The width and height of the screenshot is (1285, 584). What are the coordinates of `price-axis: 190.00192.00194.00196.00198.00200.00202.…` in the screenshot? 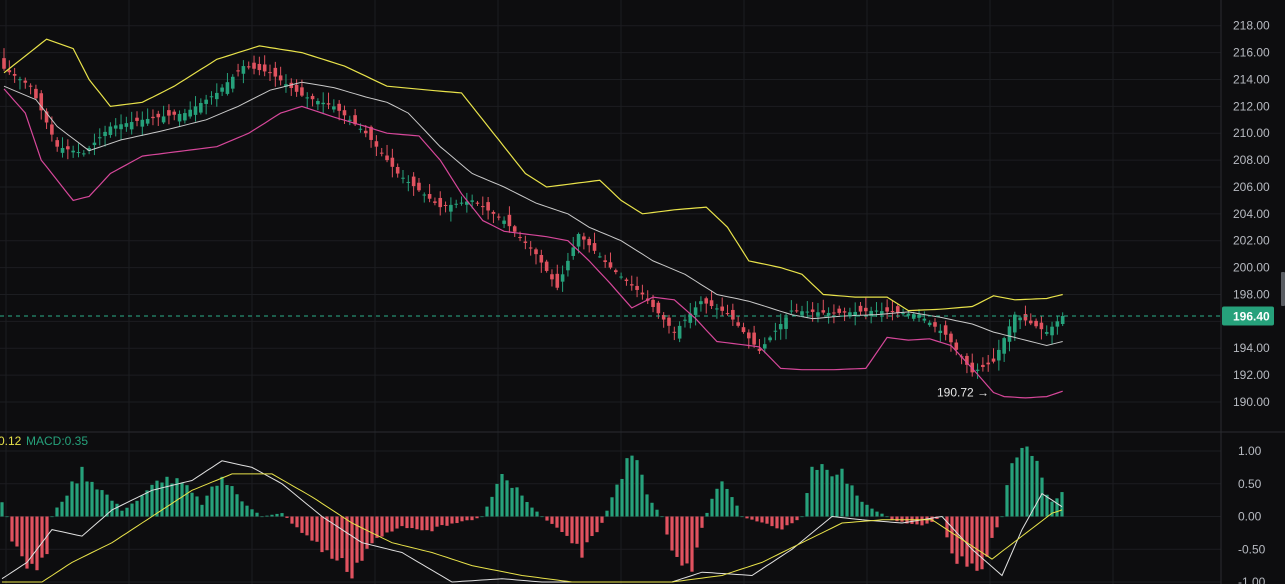 It's located at (1245, 292).